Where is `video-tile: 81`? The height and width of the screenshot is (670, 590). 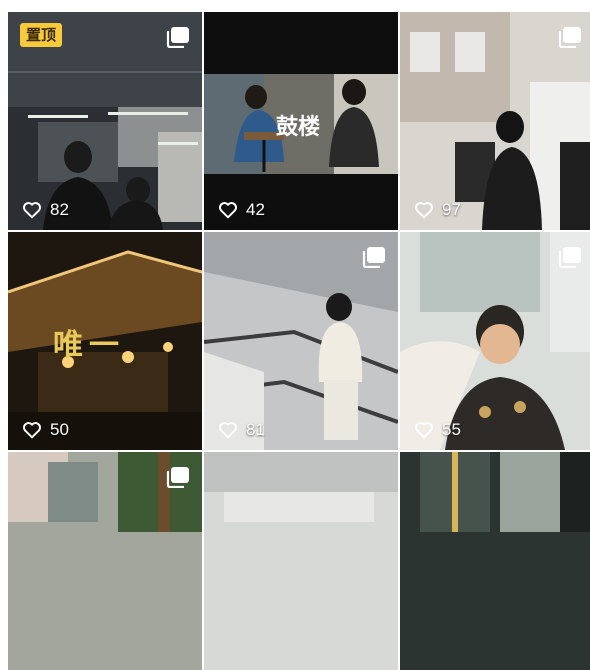 video-tile: 81 is located at coordinates (301, 341).